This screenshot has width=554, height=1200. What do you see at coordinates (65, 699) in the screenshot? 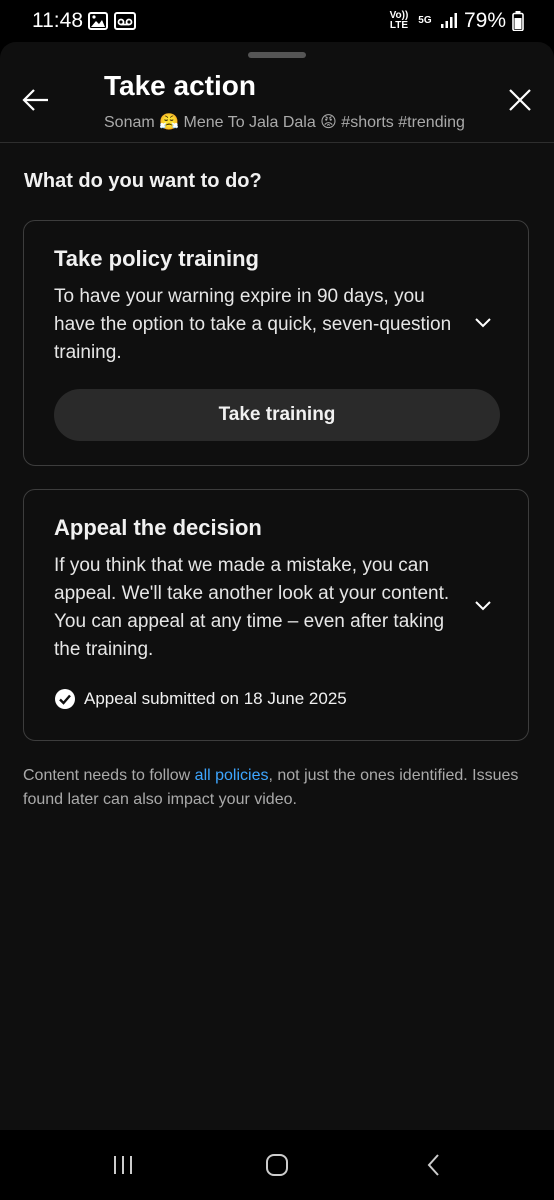
I see `check-circle-icon` at bounding box center [65, 699].